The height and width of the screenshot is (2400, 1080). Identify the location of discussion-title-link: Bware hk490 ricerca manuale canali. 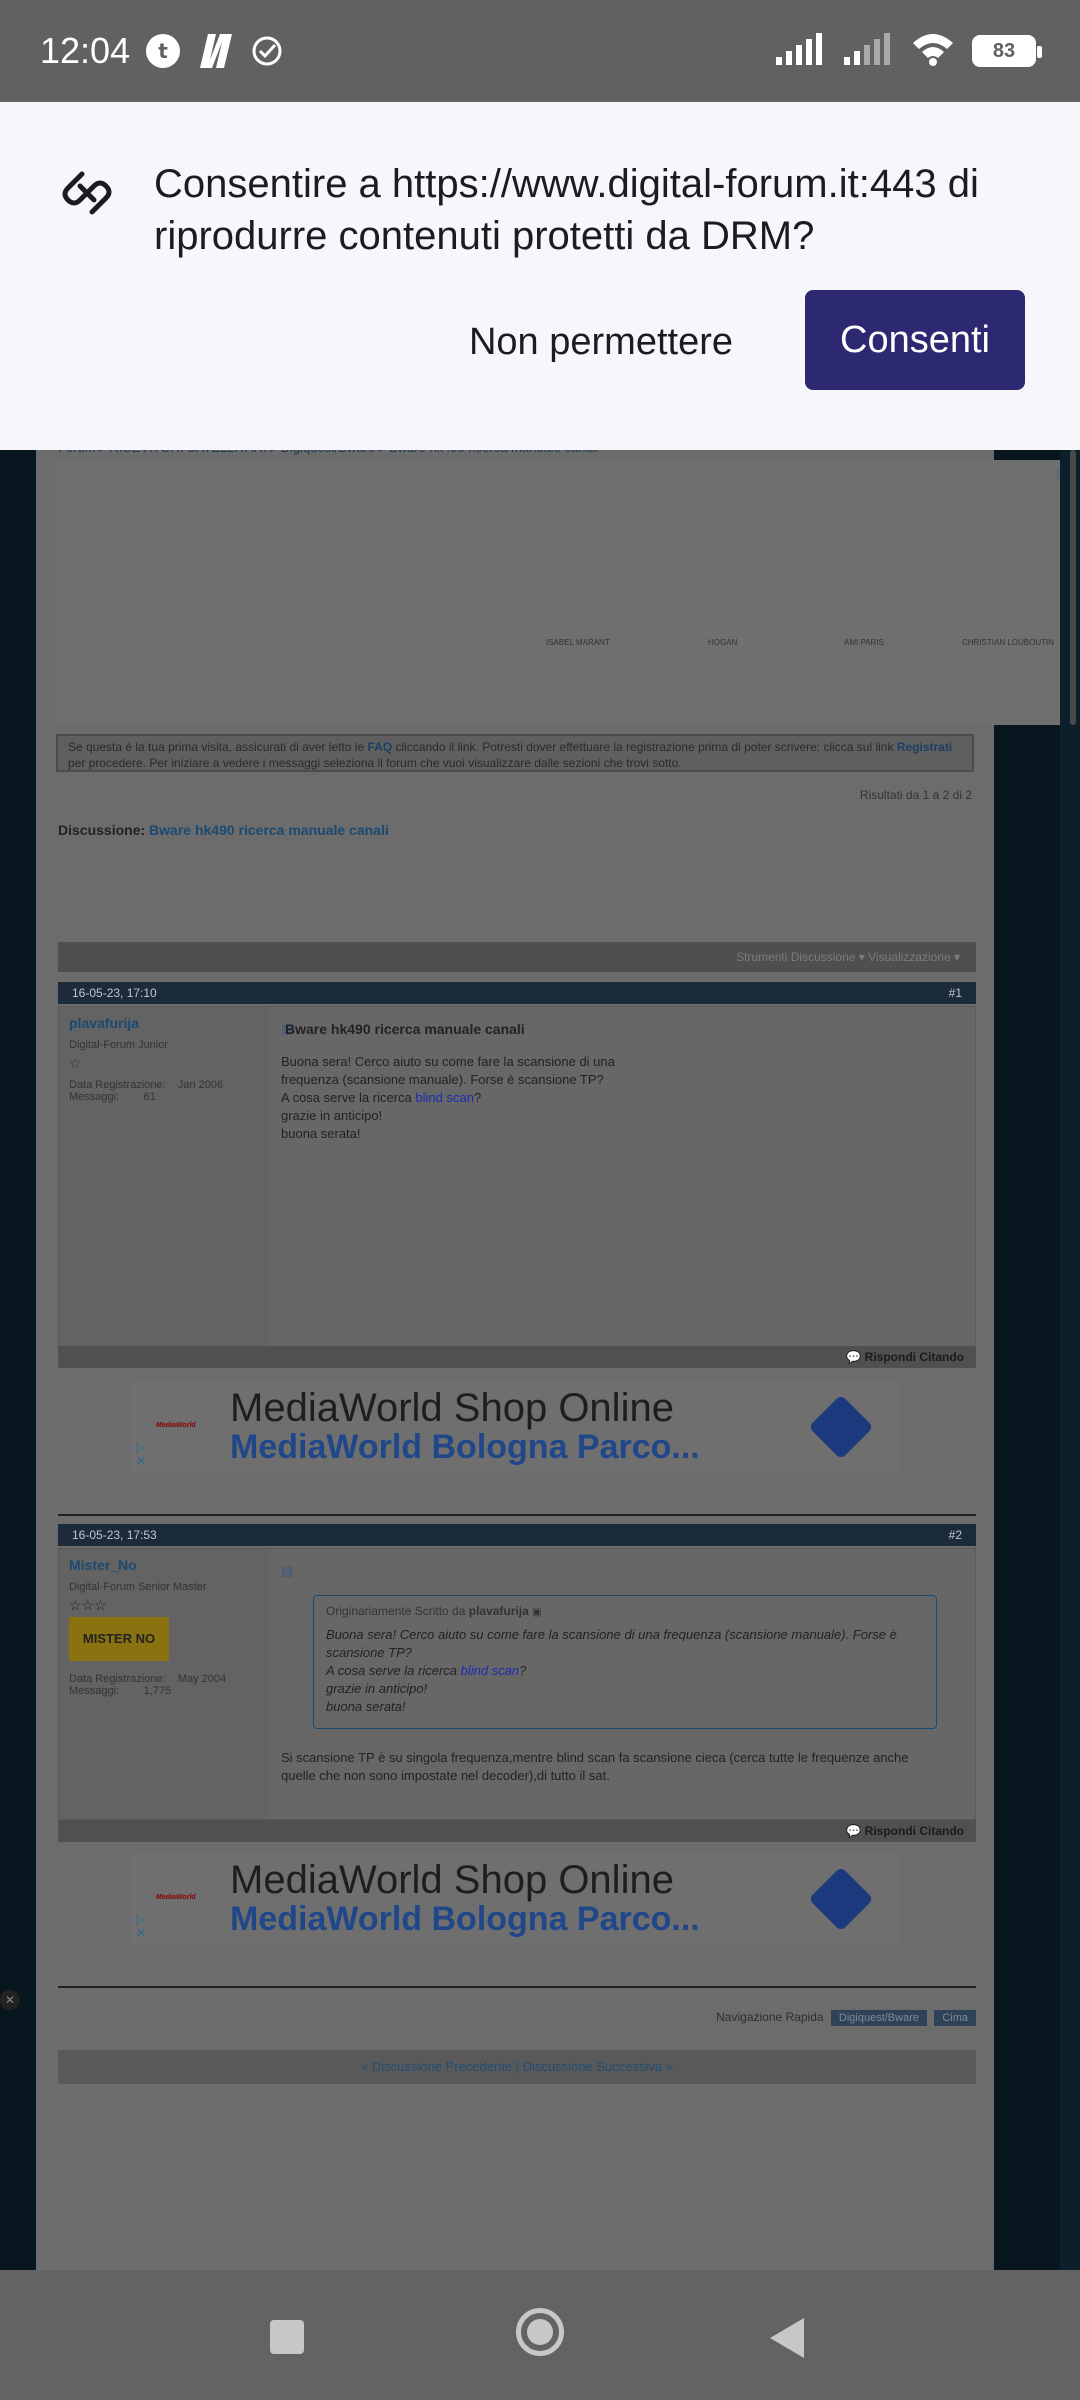
(269, 830).